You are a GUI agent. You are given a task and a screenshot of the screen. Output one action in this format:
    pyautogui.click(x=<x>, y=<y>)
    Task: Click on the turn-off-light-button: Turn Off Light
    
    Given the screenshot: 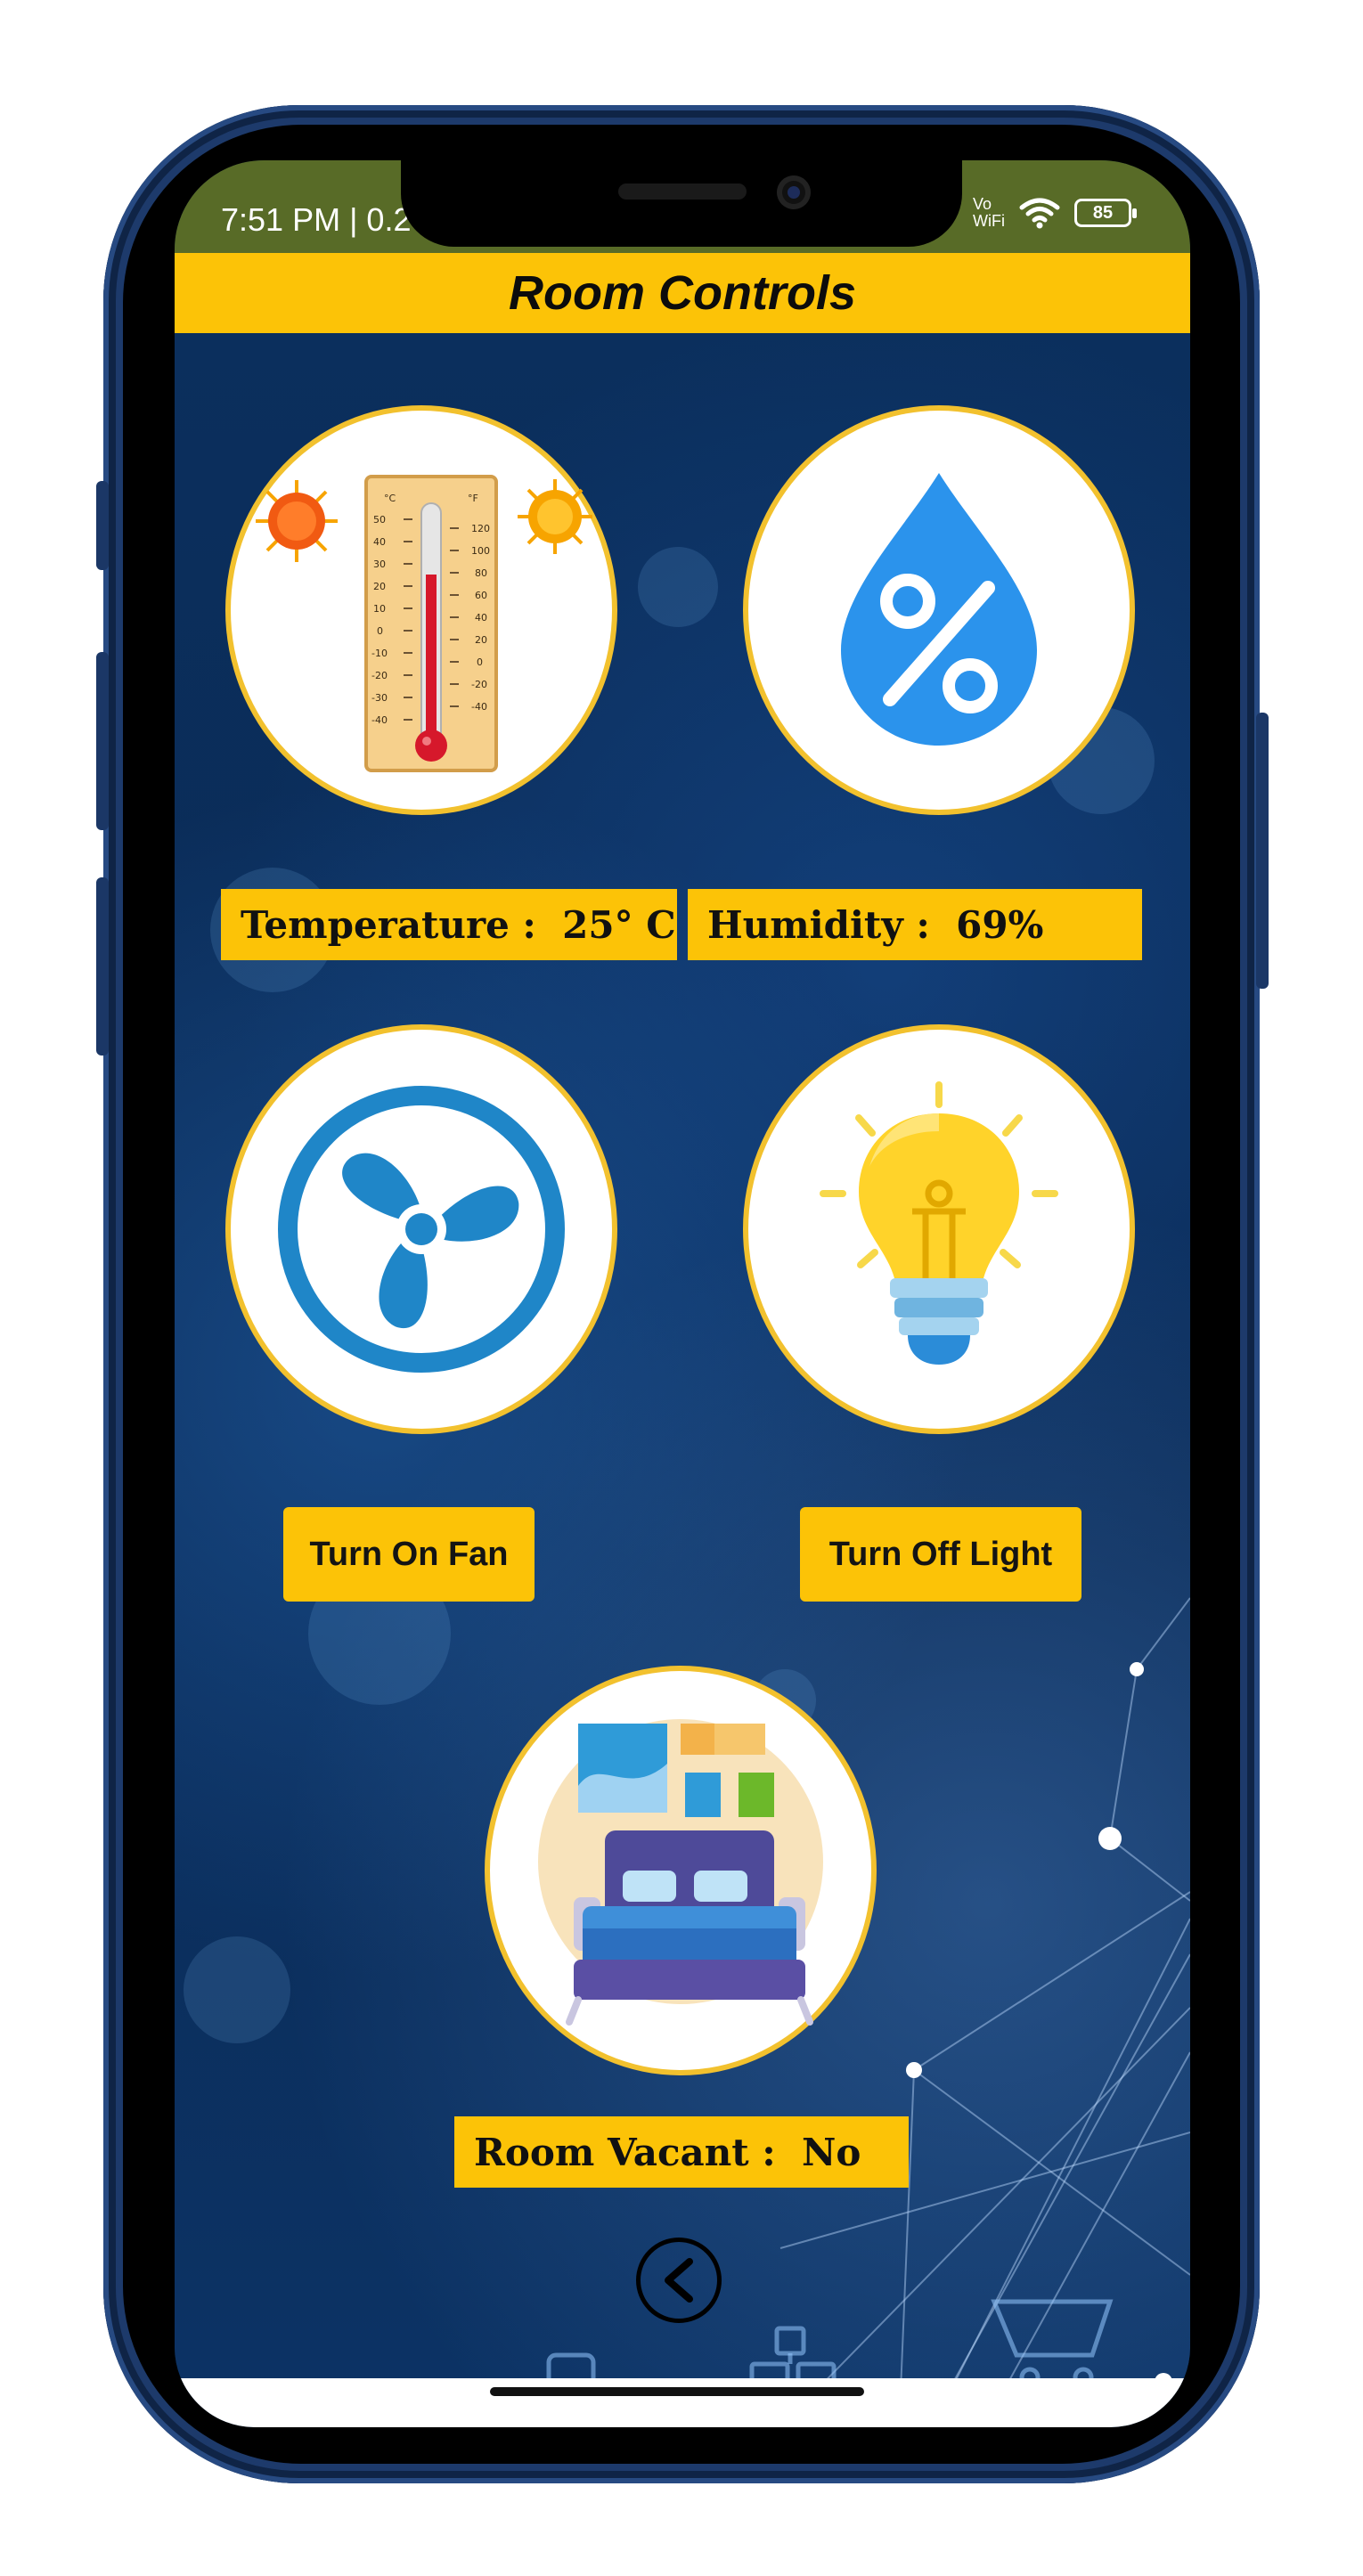 What is the action you would take?
    pyautogui.click(x=941, y=1554)
    